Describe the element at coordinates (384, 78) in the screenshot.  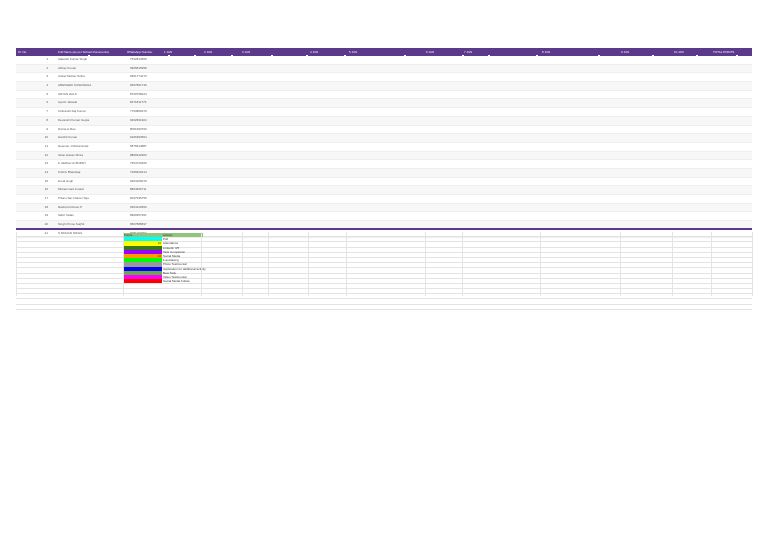
I see `table-row: 3 Aniket Mohan Sinha 9301774273` at that location.